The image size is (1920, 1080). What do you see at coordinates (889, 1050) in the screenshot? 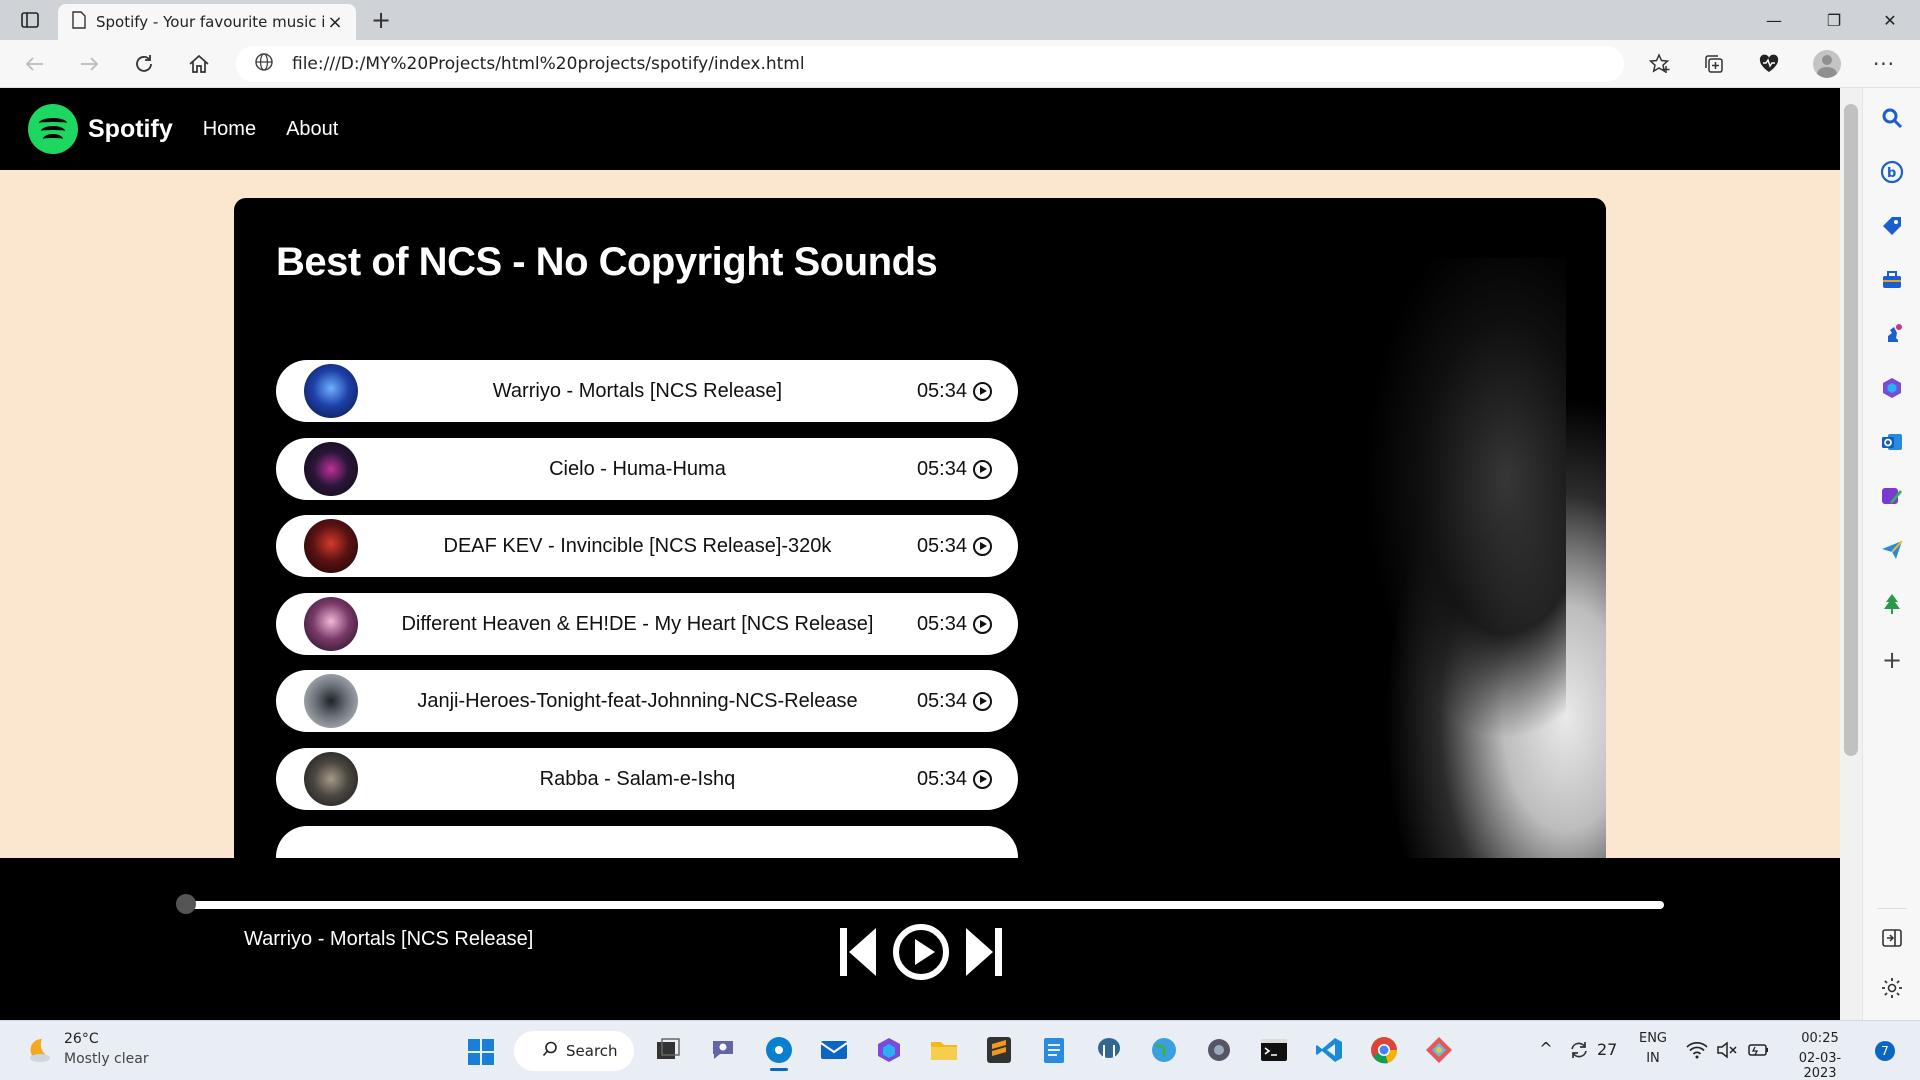
I see `copilot-icon` at bounding box center [889, 1050].